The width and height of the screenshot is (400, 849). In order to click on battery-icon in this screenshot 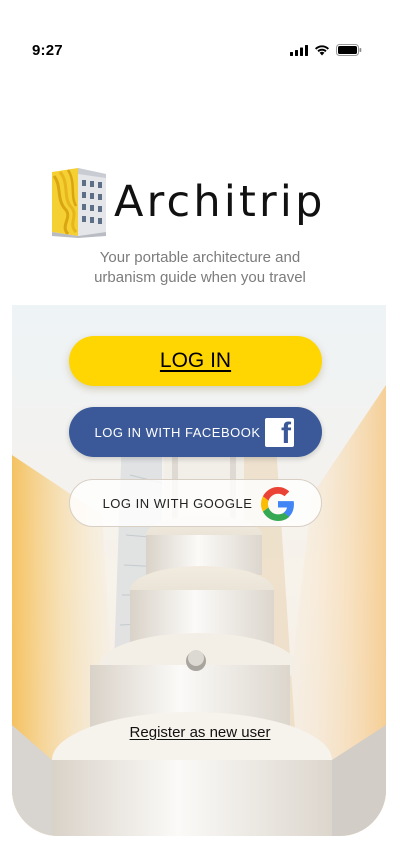, I will do `click(349, 50)`.